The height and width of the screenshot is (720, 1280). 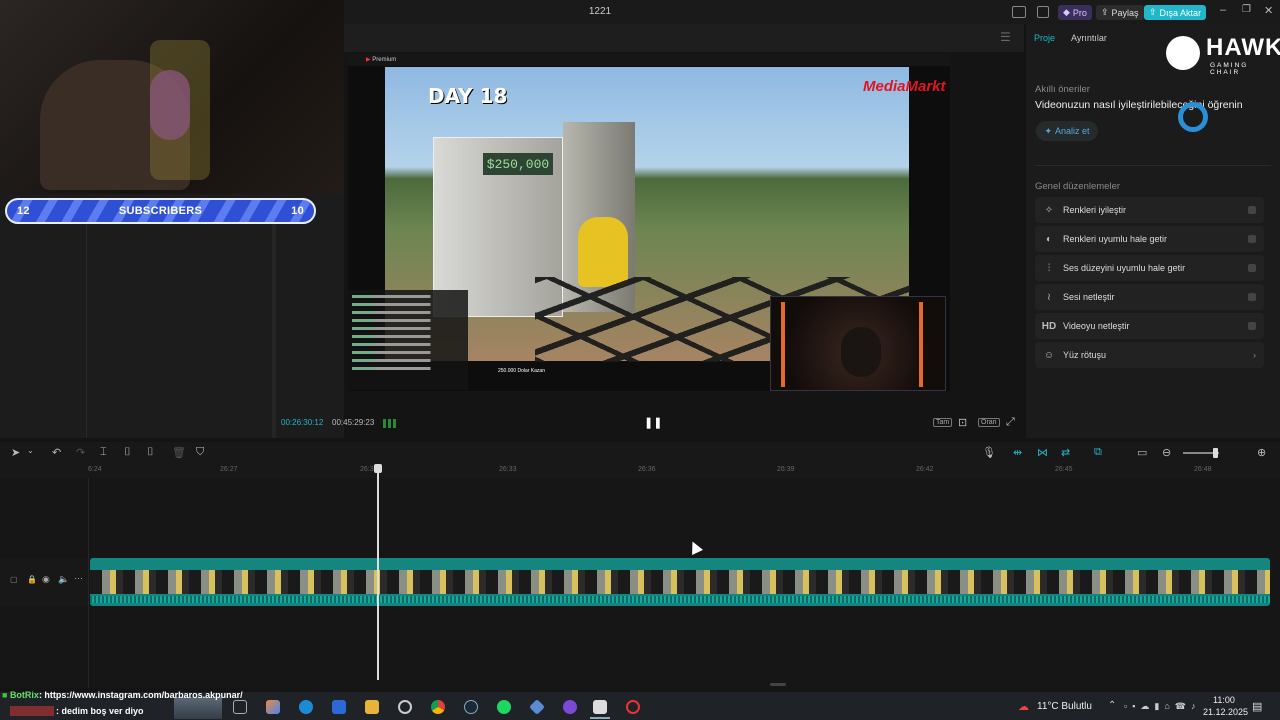 I want to click on restore-icon: ❐, so click(x=1246, y=9).